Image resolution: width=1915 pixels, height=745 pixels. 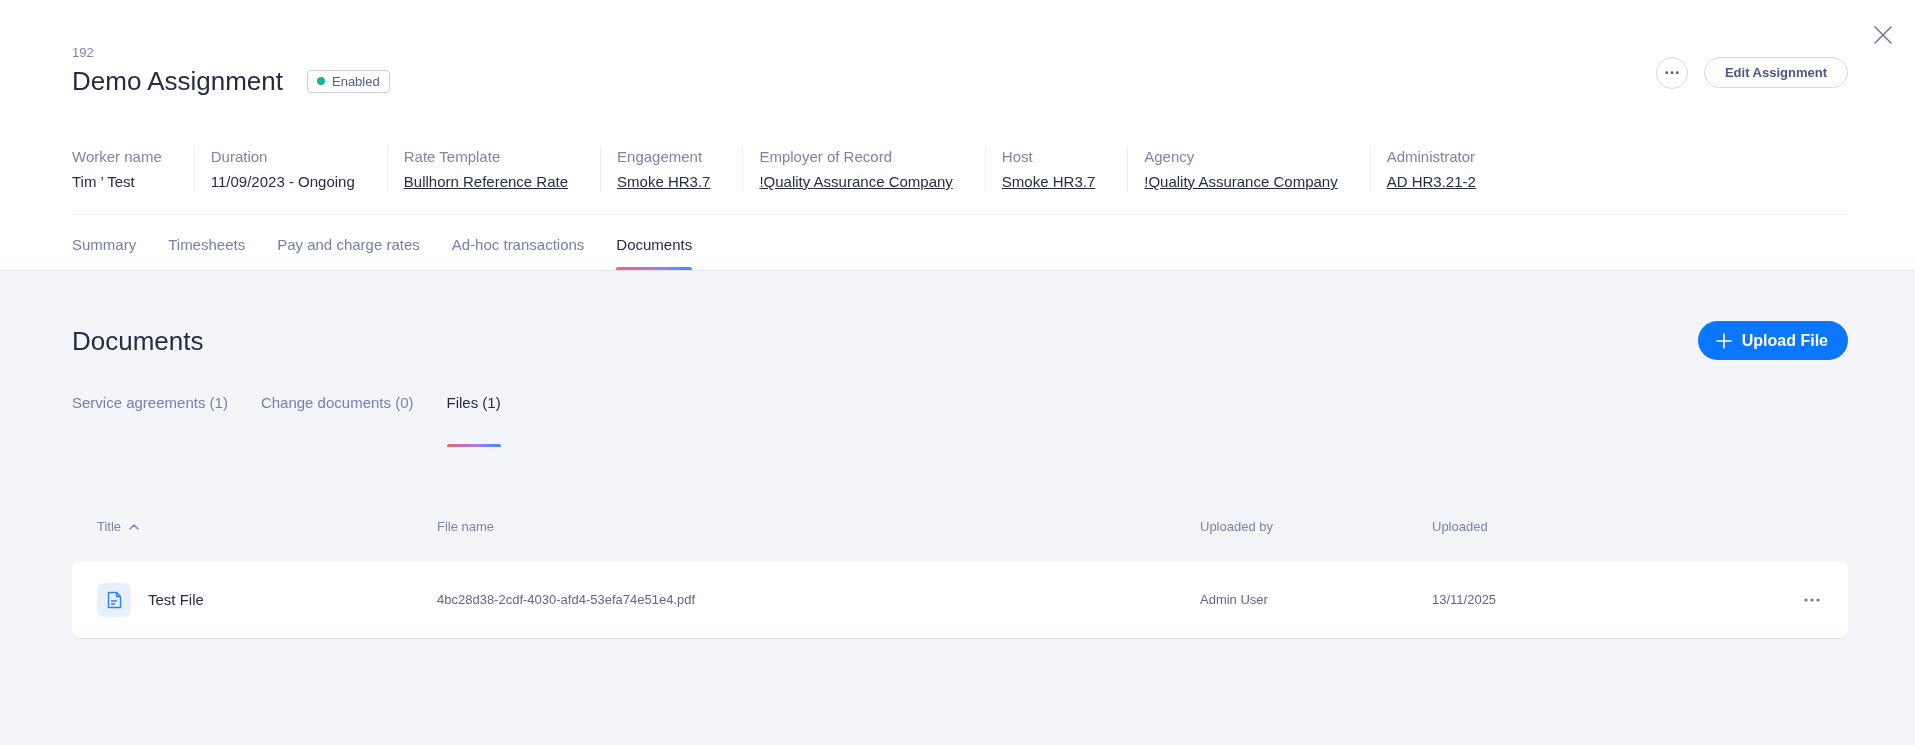 I want to click on tab: Ad-hoc transactions, so click(x=518, y=242).